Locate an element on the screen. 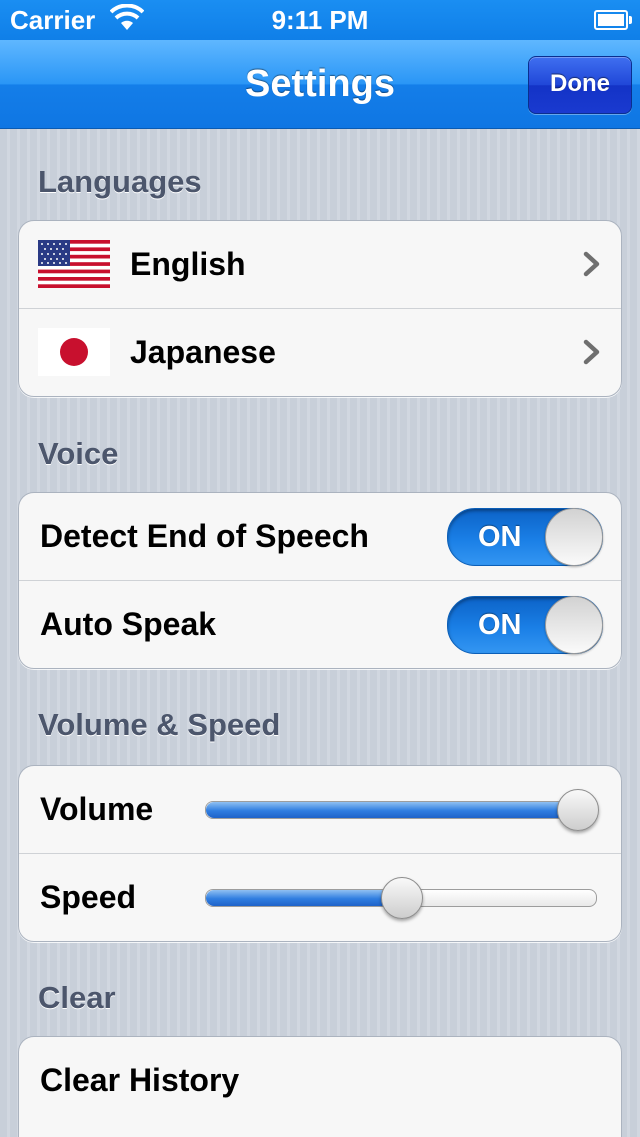  speed-row: Speed is located at coordinates (320, 897).